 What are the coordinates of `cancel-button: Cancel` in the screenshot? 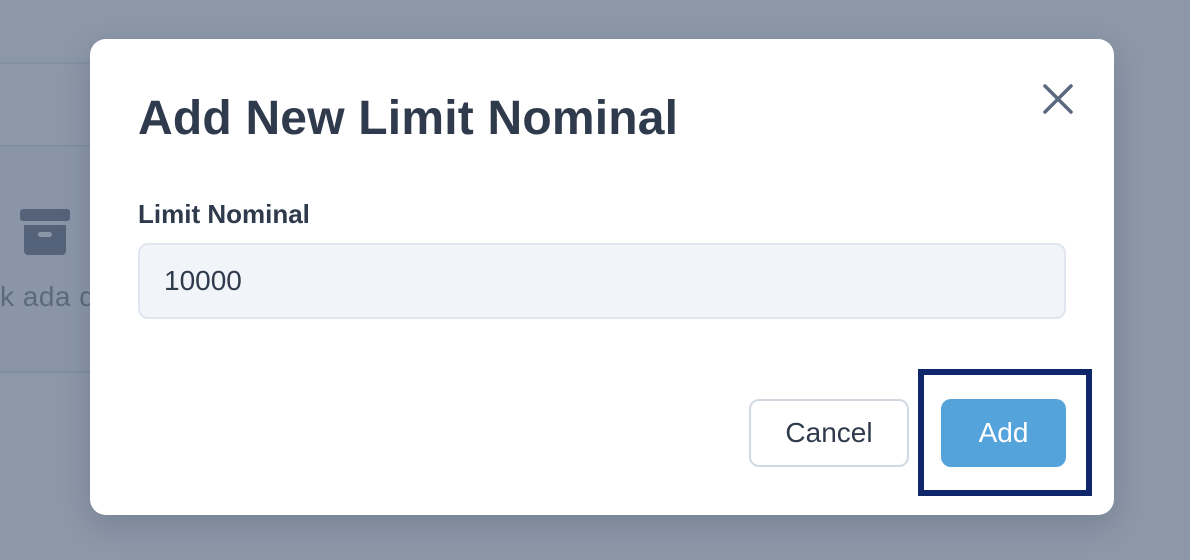 It's located at (829, 433).